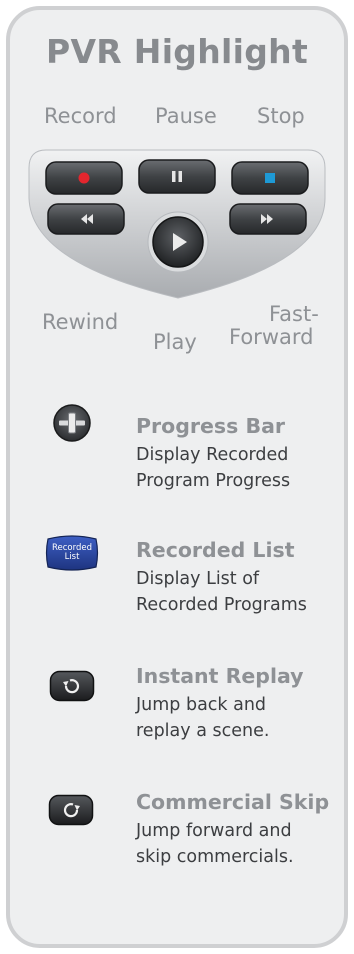 This screenshot has height=954, width=354. What do you see at coordinates (177, 176) in the screenshot?
I see `pause-button` at bounding box center [177, 176].